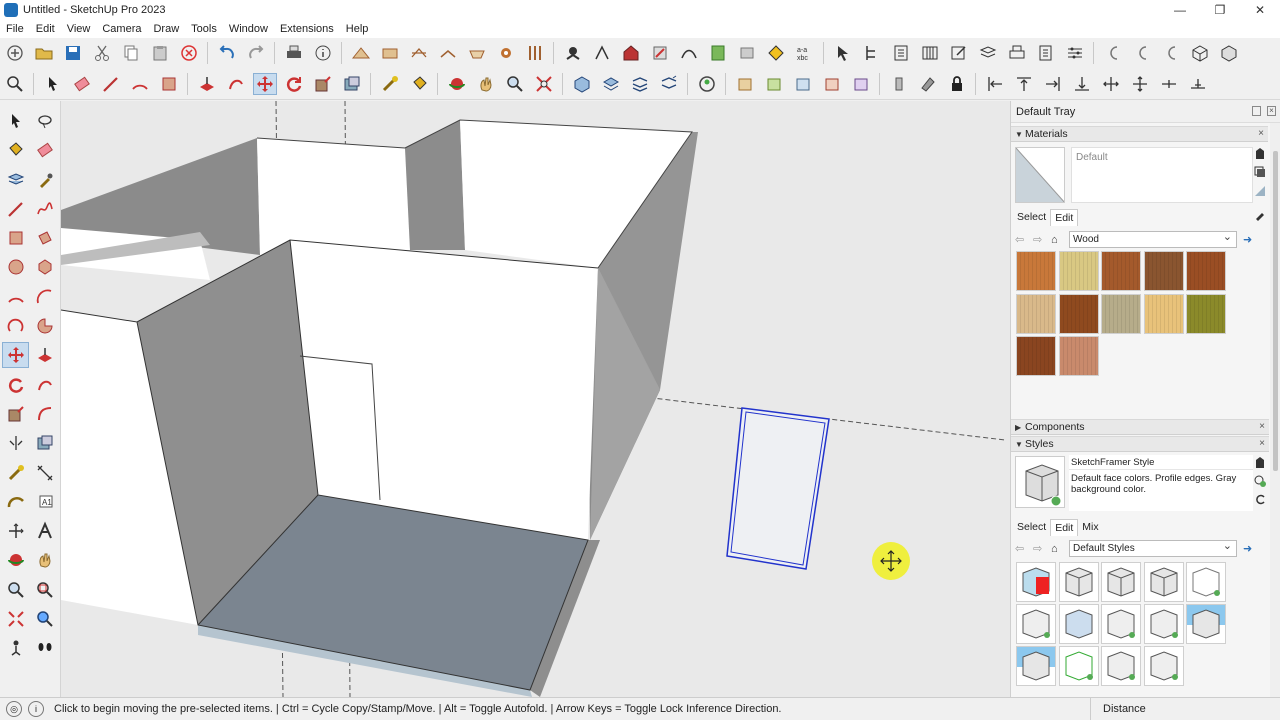 The image size is (1280, 720). Describe the element at coordinates (15, 180) in the screenshot. I see `tag-tool-icon` at that location.